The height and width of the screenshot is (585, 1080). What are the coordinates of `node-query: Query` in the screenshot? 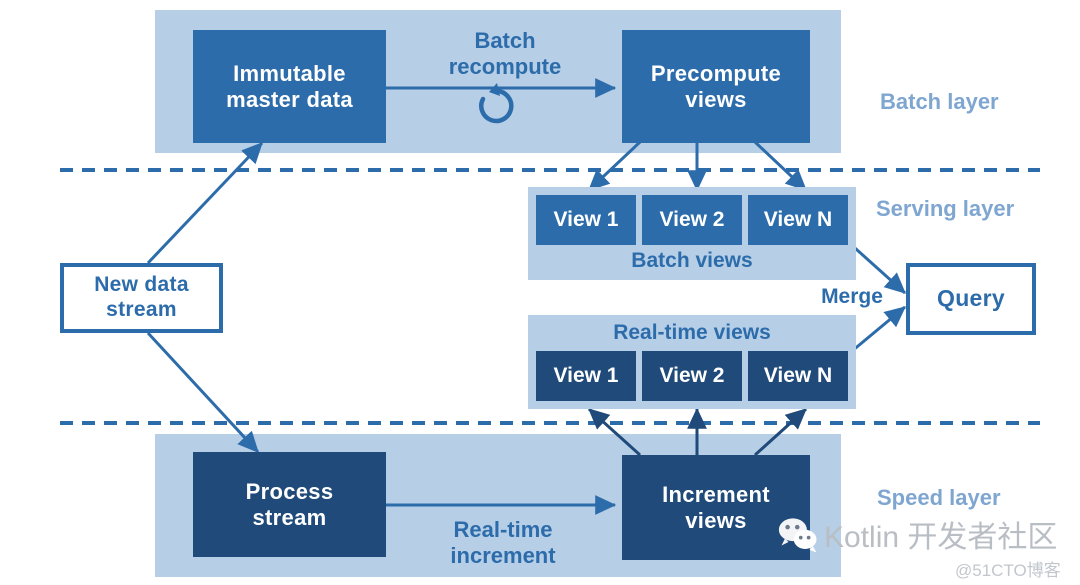 It's located at (971, 299).